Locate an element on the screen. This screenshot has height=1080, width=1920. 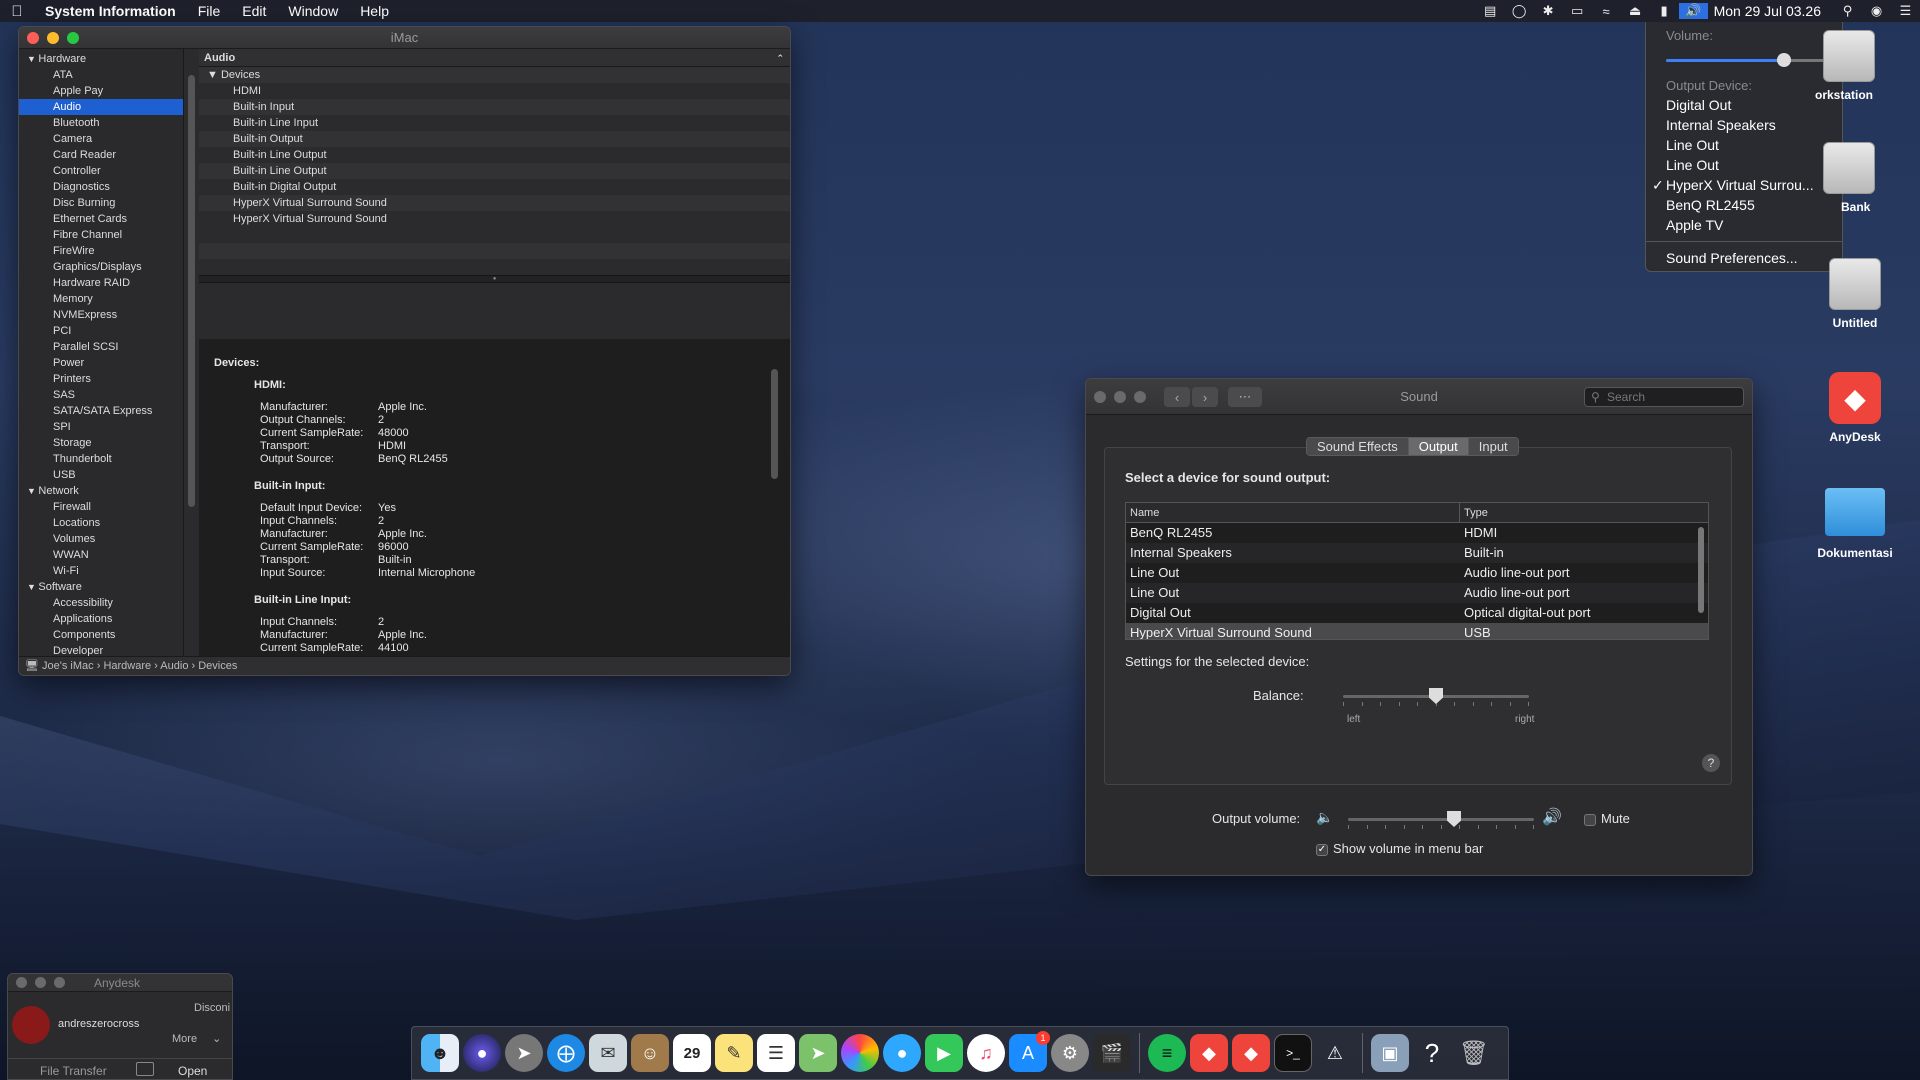
battery-icon: ▮ is located at coordinates (1664, 11).